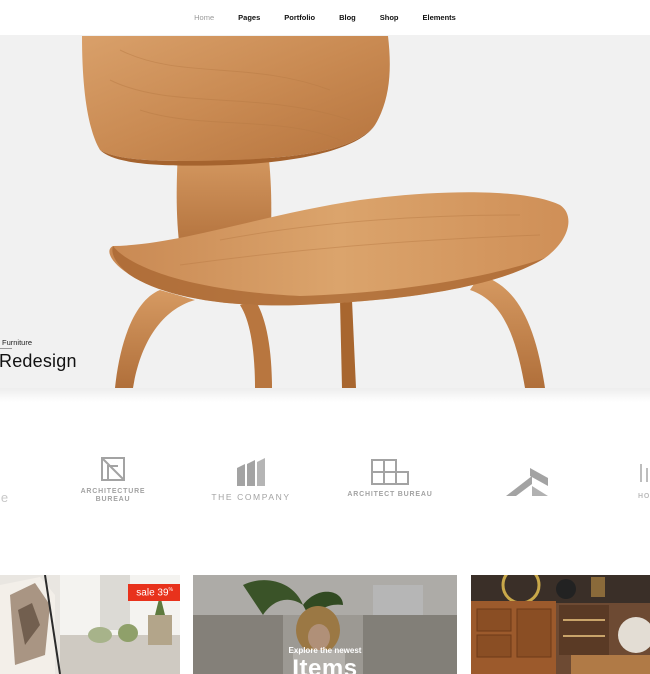 This screenshot has height=674, width=650. I want to click on logo-partial-right: HOU, so click(641, 481).